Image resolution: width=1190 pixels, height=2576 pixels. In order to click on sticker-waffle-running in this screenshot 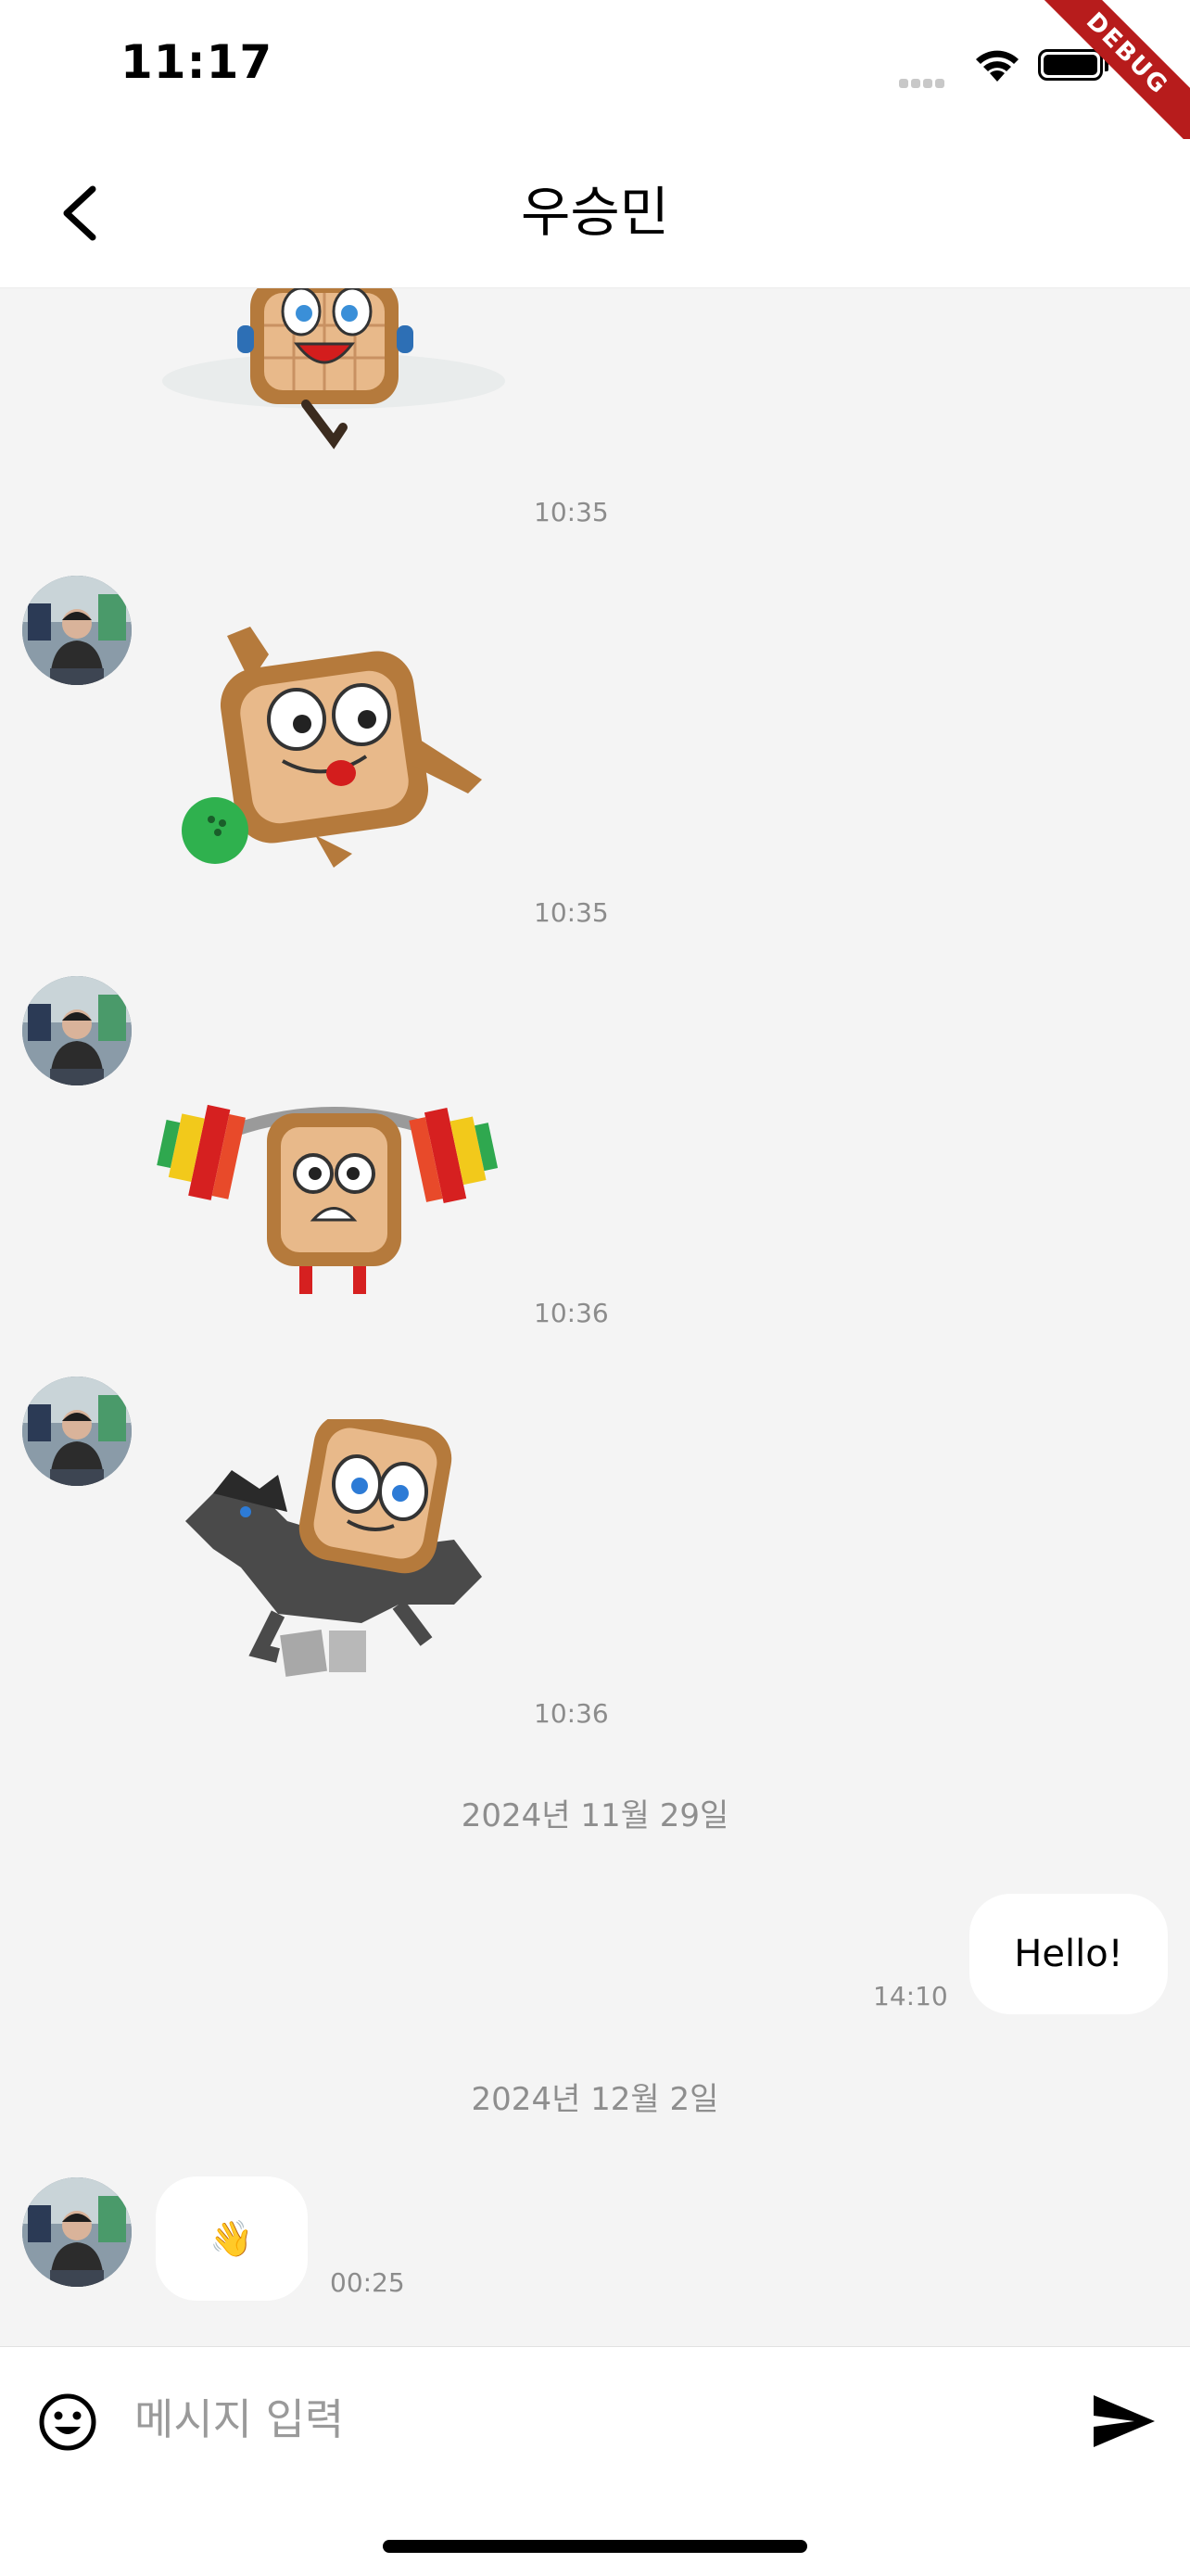, I will do `click(333, 369)`.